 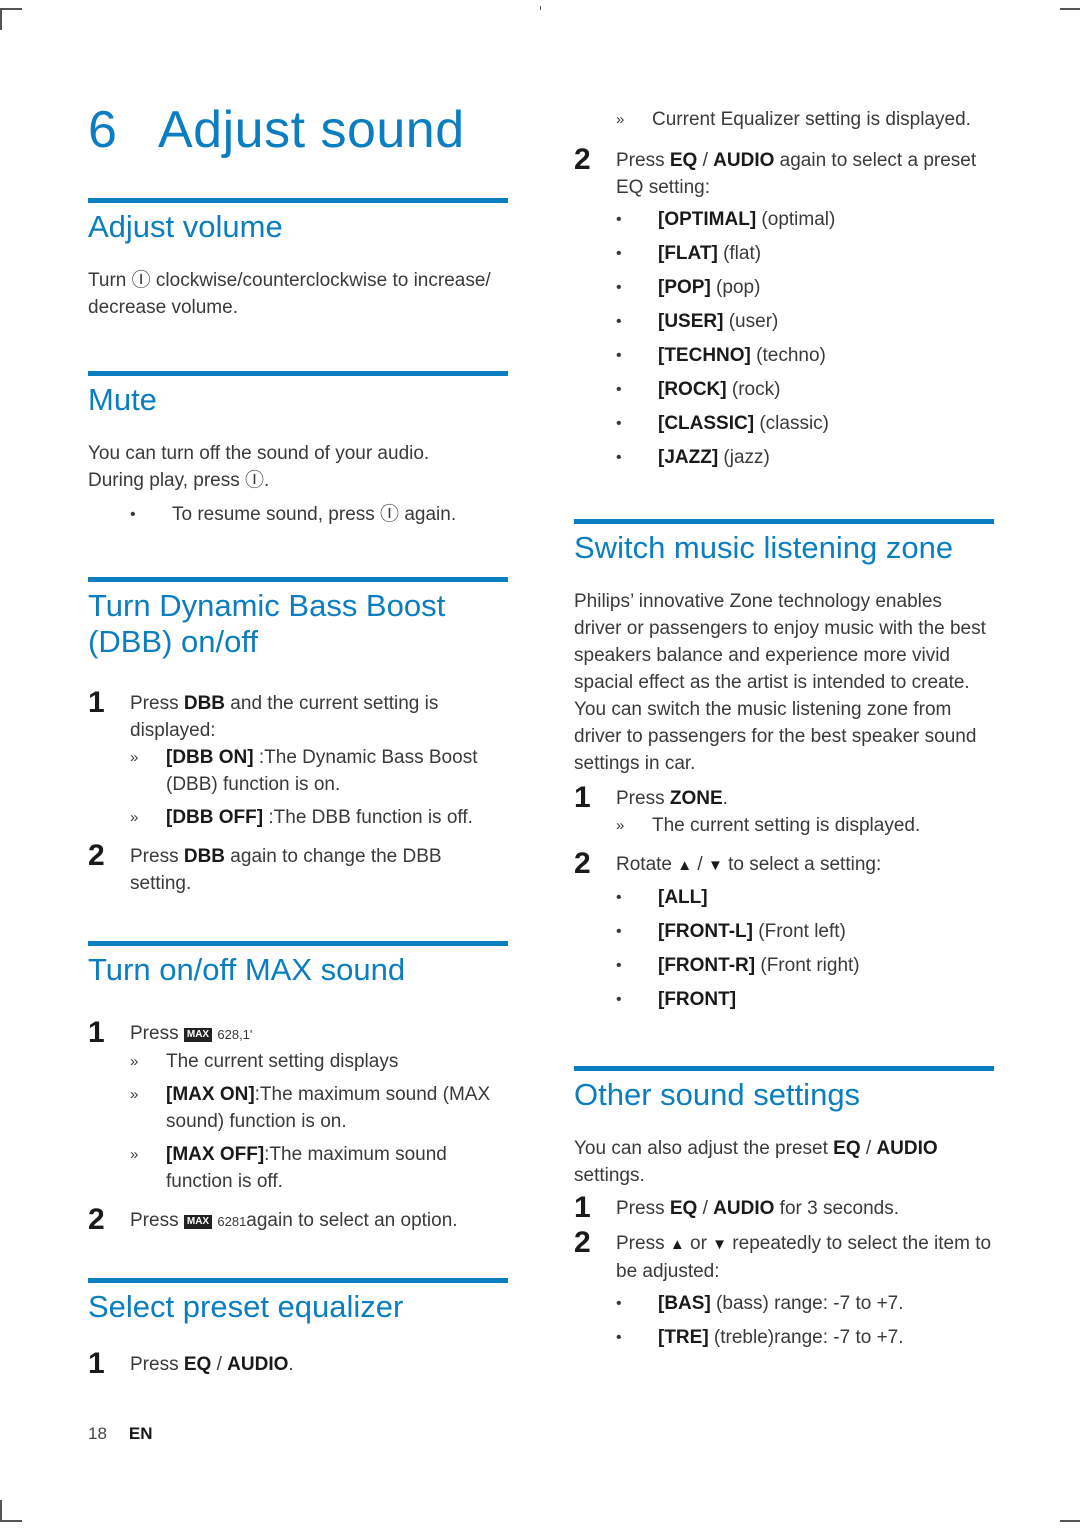 I want to click on sub-item: » Current Equalizer setting is displayed., so click(x=793, y=119).